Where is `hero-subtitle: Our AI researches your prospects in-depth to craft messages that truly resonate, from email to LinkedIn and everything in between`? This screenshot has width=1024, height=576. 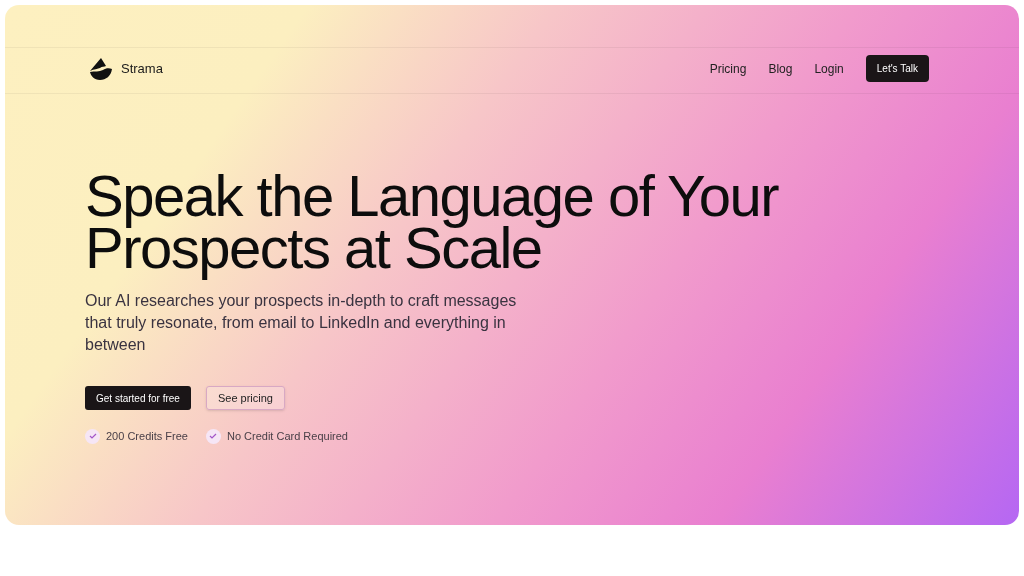
hero-subtitle: Our AI researches your prospects in-depth to craft messages that truly resonate, from email to LinkedIn and everything in between is located at coordinates (301, 323).